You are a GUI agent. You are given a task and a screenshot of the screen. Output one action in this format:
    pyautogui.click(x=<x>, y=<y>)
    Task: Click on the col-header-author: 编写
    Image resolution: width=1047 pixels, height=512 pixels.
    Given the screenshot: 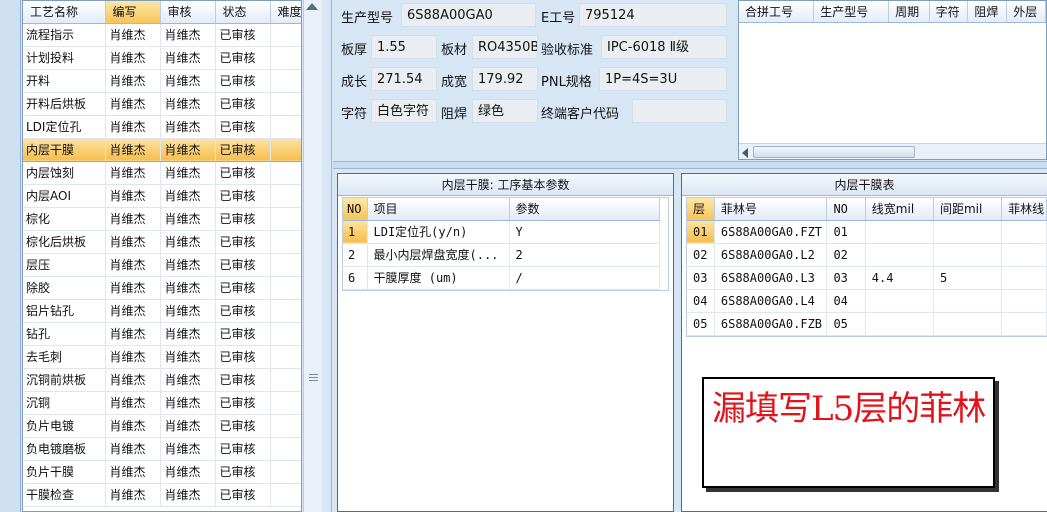 What is the action you would take?
    pyautogui.click(x=133, y=12)
    